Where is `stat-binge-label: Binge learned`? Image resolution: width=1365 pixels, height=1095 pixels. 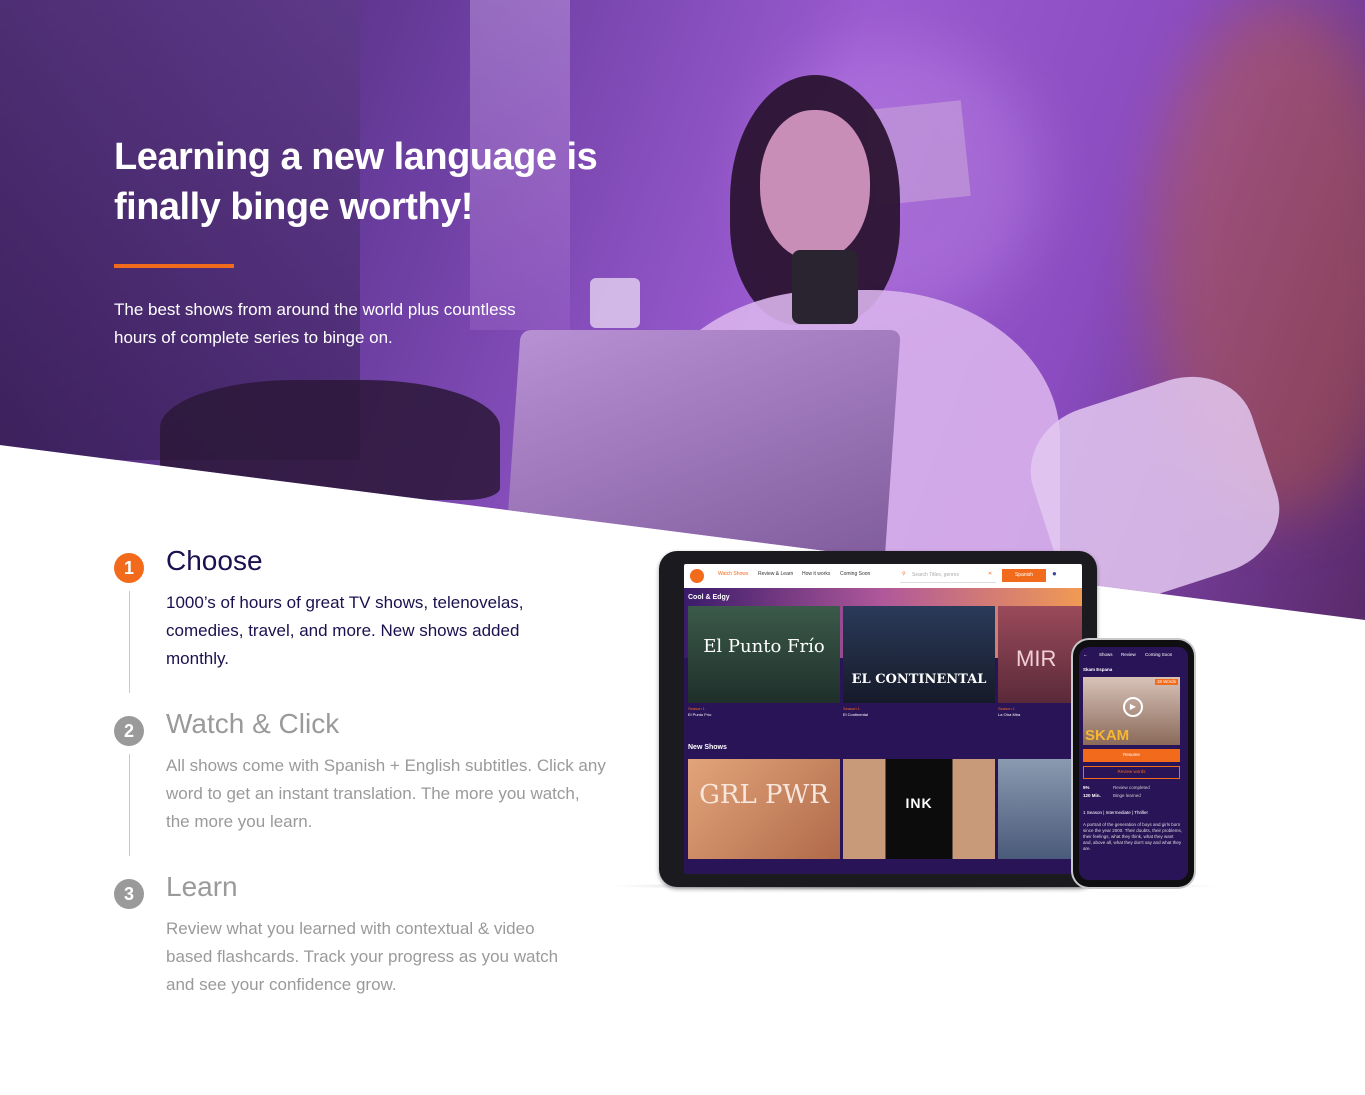 stat-binge-label: Binge learned is located at coordinates (1127, 795).